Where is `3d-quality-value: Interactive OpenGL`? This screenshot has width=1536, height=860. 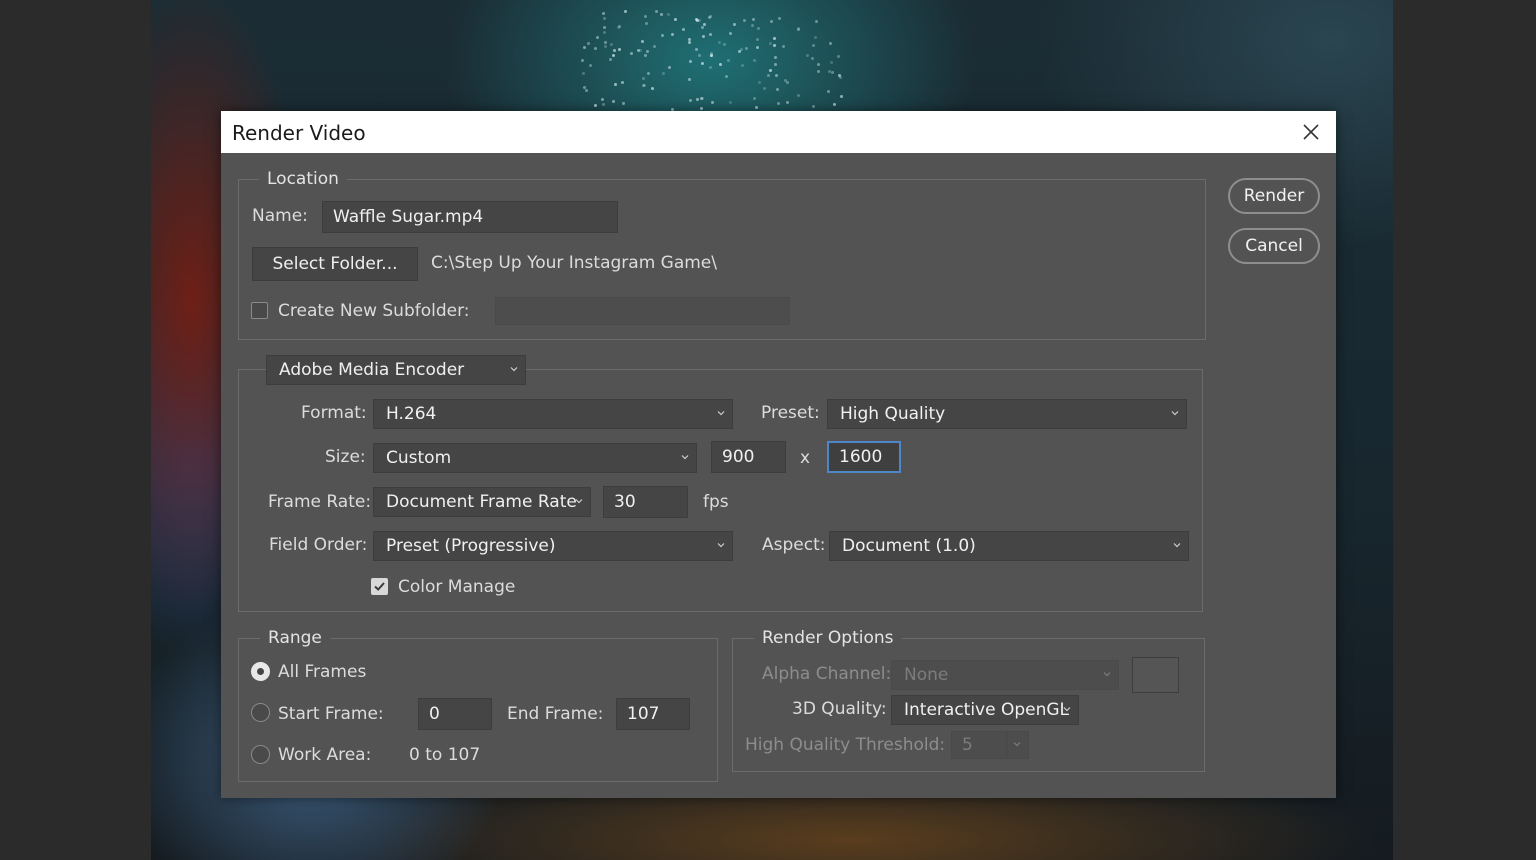
3d-quality-value: Interactive OpenGL is located at coordinates (987, 710).